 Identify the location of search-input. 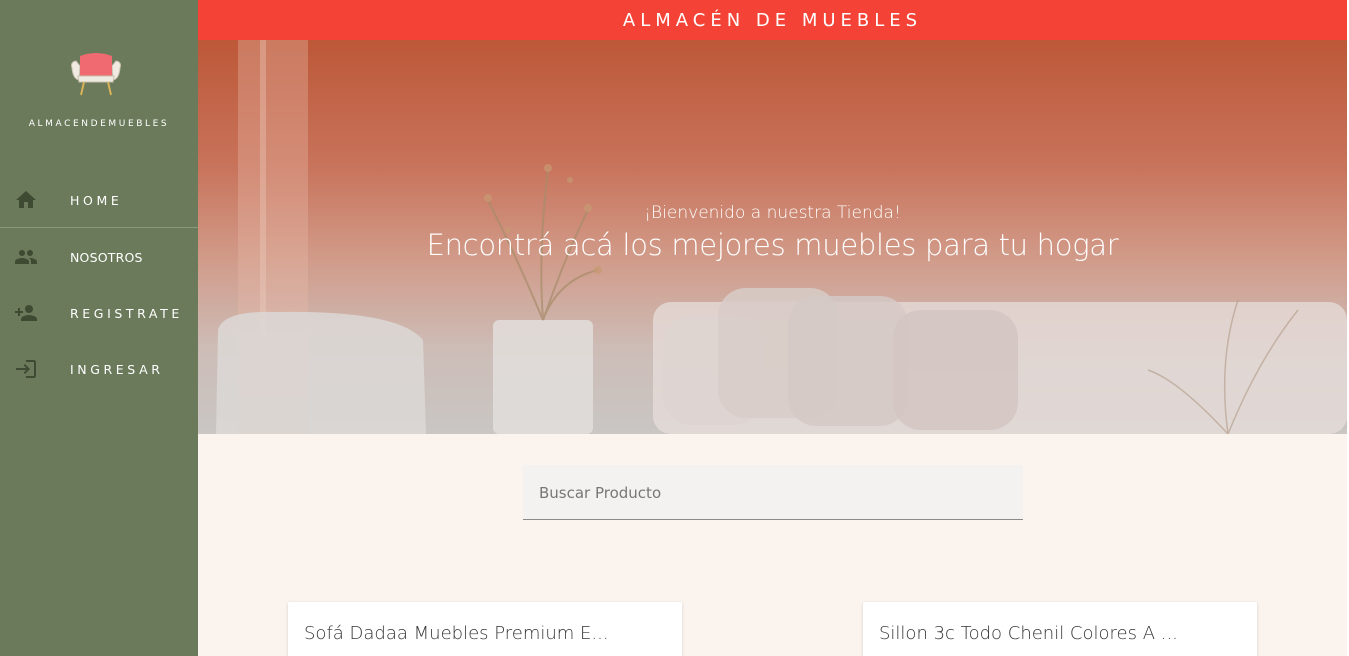
(773, 492).